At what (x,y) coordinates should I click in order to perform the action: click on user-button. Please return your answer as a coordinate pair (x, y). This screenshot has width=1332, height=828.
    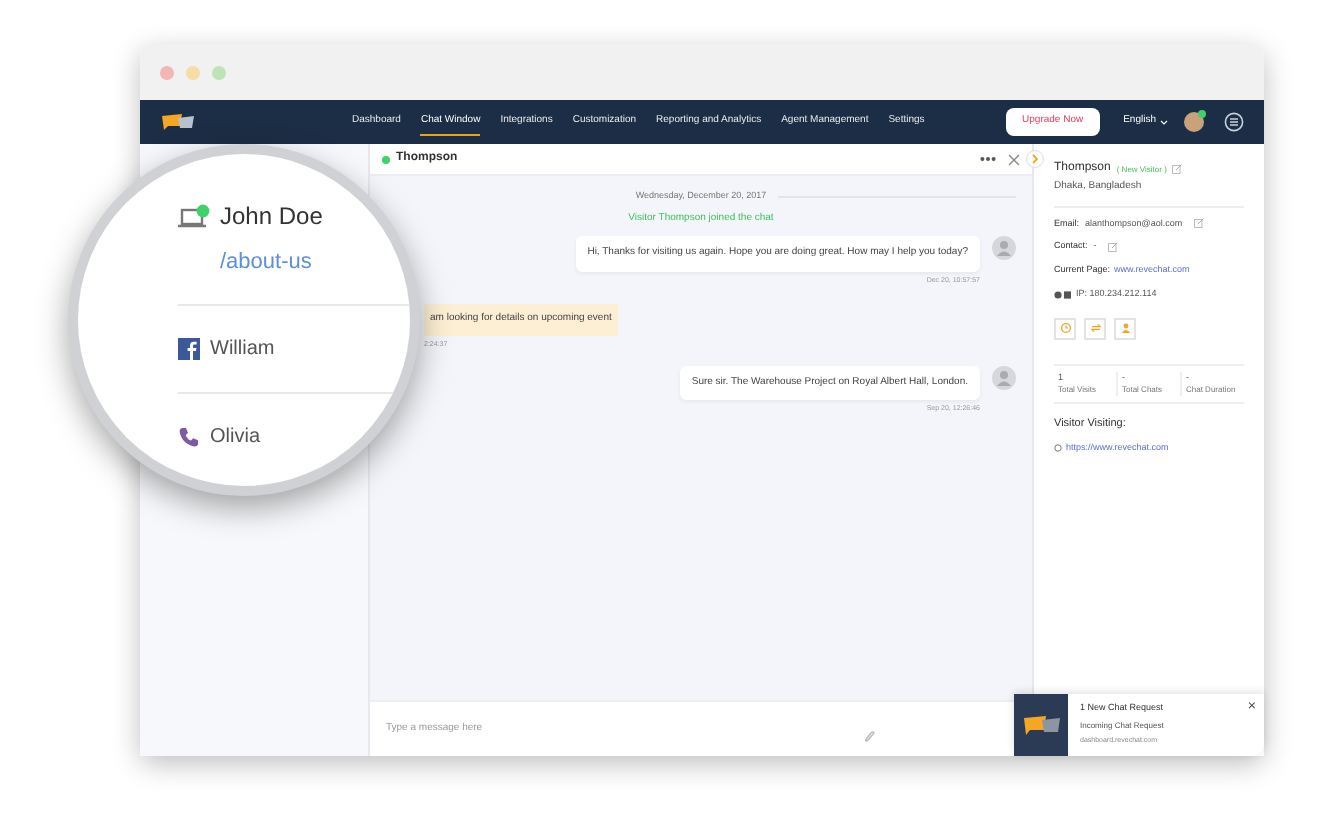
    Looking at the image, I should click on (1125, 328).